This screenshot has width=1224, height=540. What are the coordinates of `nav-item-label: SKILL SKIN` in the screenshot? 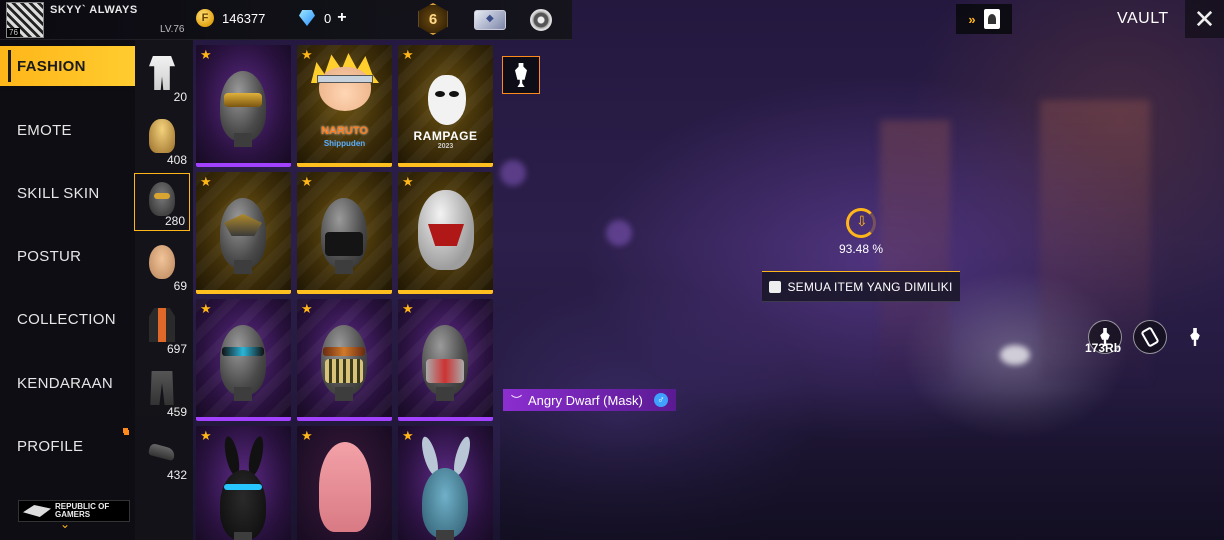 It's located at (58, 193).